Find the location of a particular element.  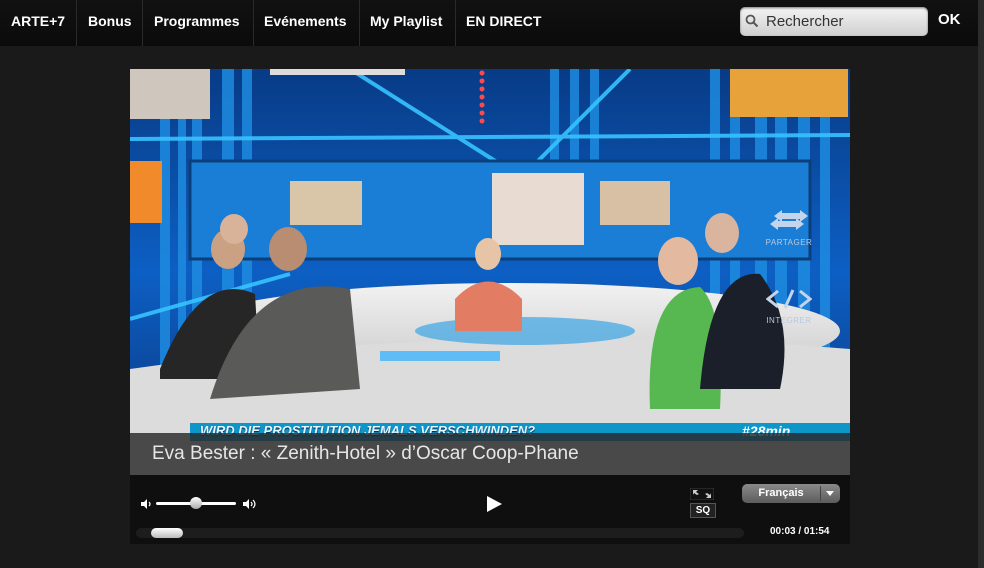

embed-label: INTEGRER is located at coordinates (789, 320).